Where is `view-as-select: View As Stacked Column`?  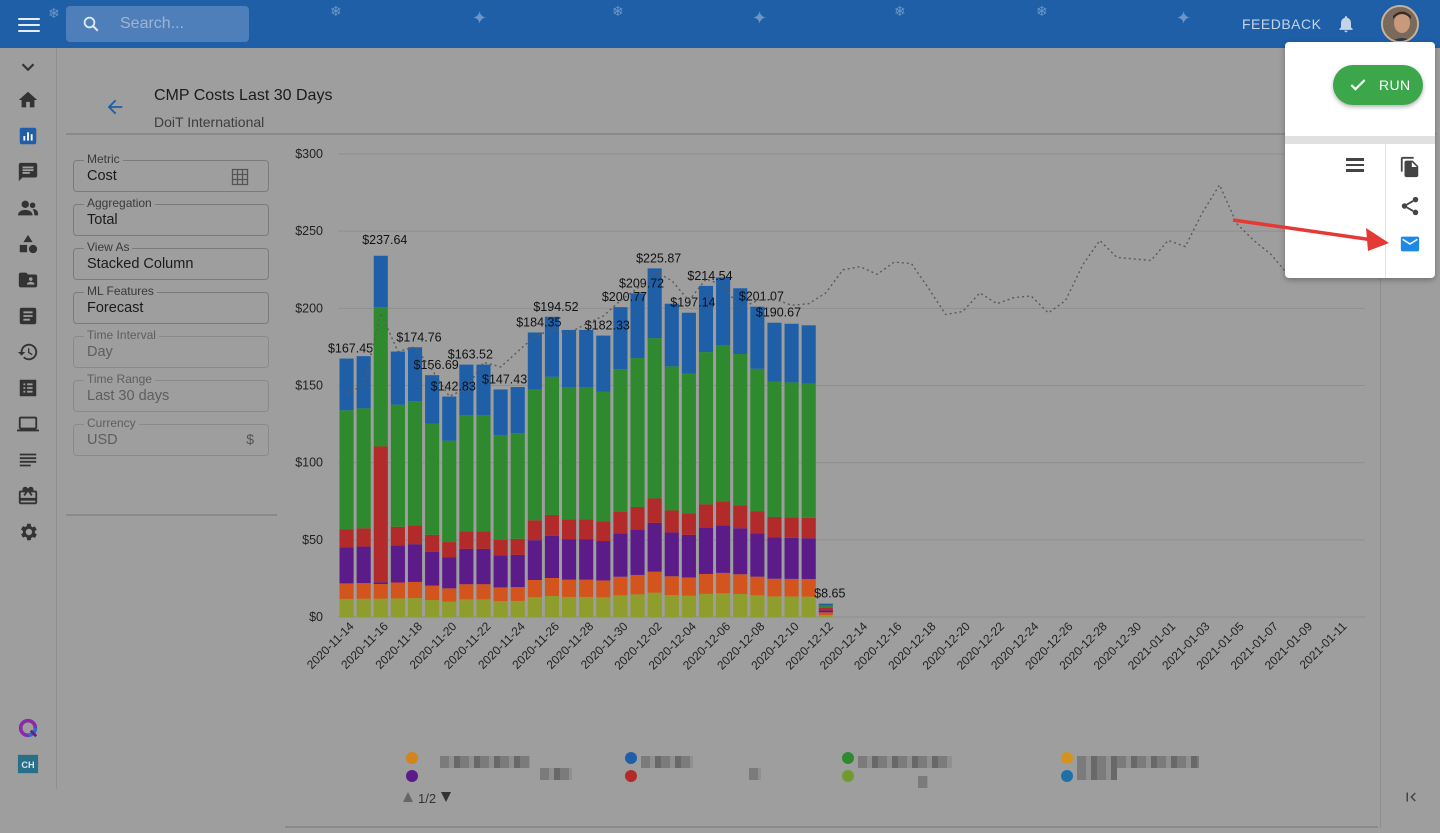 view-as-select: View As Stacked Column is located at coordinates (171, 260).